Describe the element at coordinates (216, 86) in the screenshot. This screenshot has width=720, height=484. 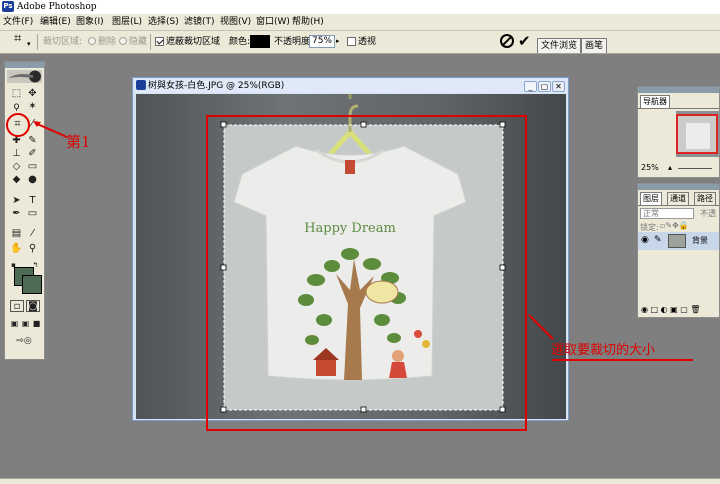
I see `document-title: 树與女孩-白色.JPG @ 25%(RGB)` at that location.